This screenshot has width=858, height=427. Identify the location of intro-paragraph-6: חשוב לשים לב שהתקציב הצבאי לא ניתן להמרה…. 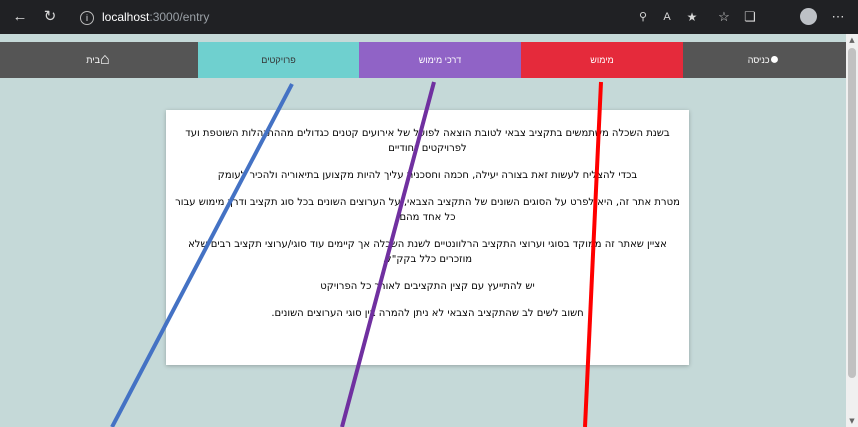
(427, 313).